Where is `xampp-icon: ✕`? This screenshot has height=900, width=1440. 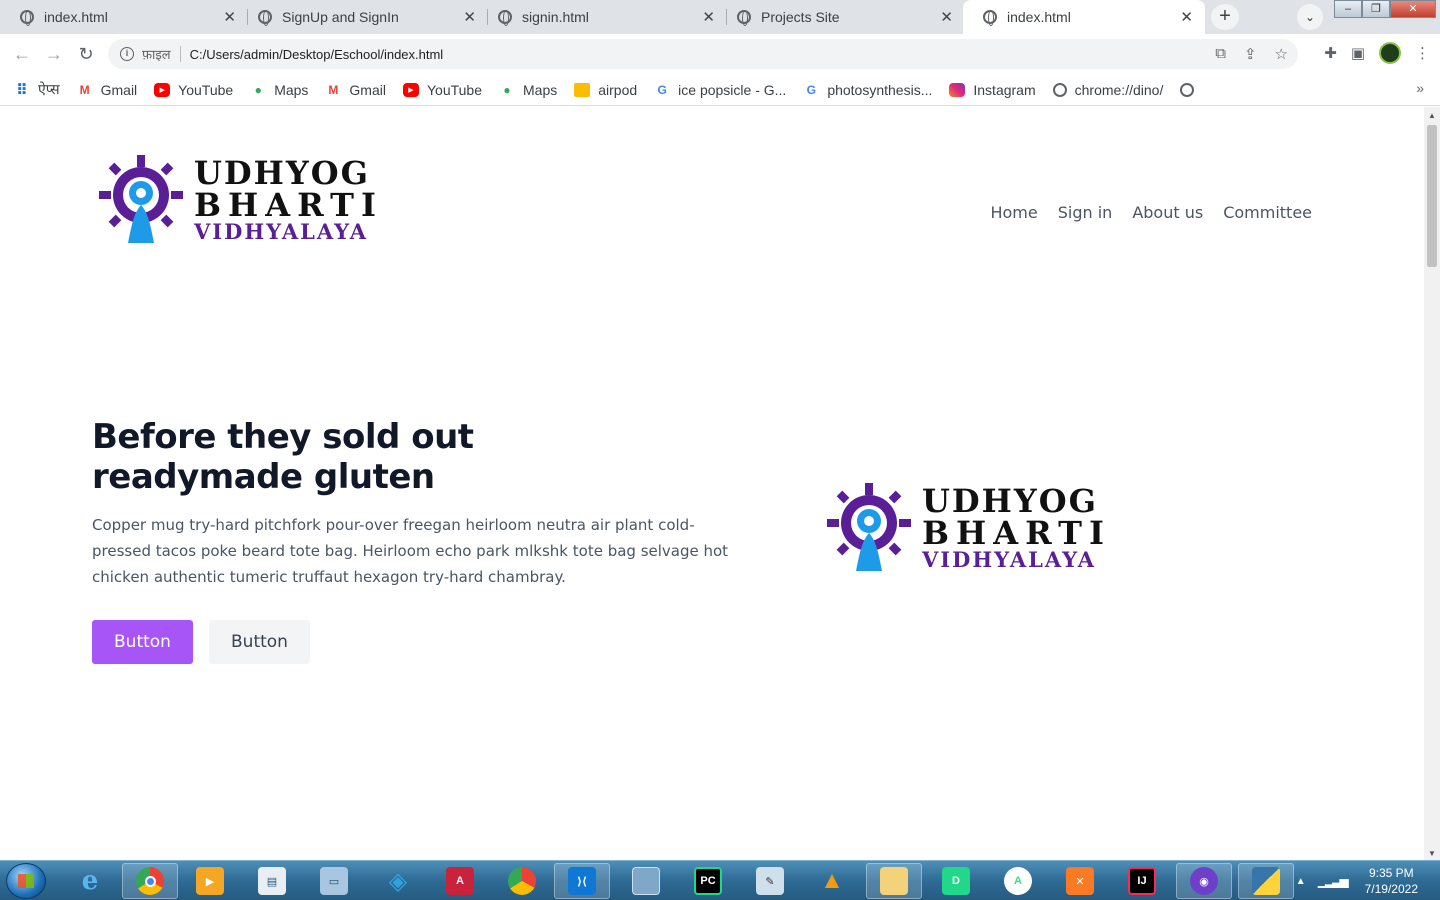 xampp-icon: ✕ is located at coordinates (1080, 881).